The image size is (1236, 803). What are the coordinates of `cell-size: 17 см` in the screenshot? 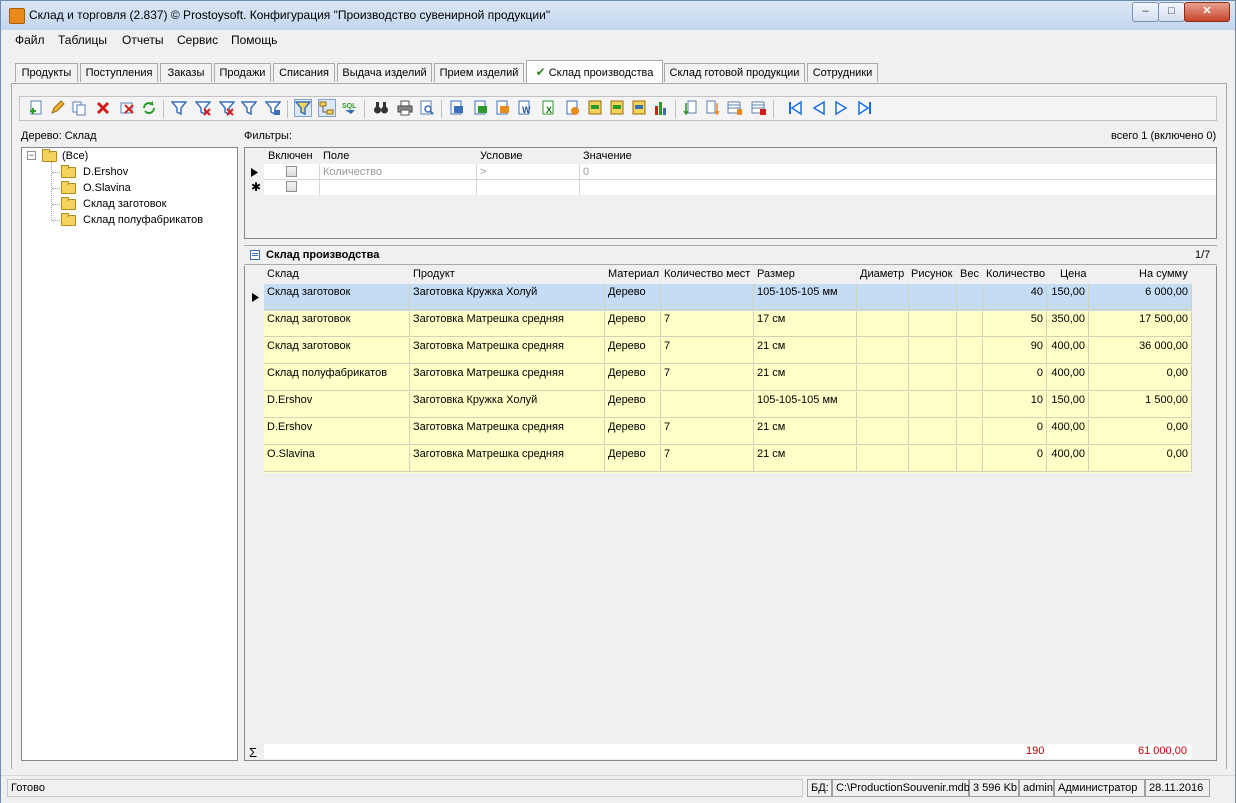 It's located at (805, 324).